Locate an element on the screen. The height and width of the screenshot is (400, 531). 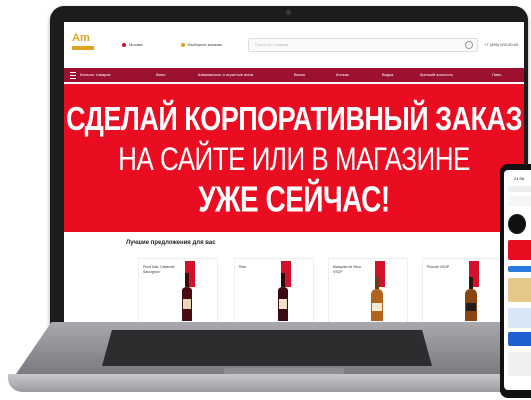
banner-subline: НА САЙТЕ ИЛИ В МАГАЗИНЕ is located at coordinates (294, 159).